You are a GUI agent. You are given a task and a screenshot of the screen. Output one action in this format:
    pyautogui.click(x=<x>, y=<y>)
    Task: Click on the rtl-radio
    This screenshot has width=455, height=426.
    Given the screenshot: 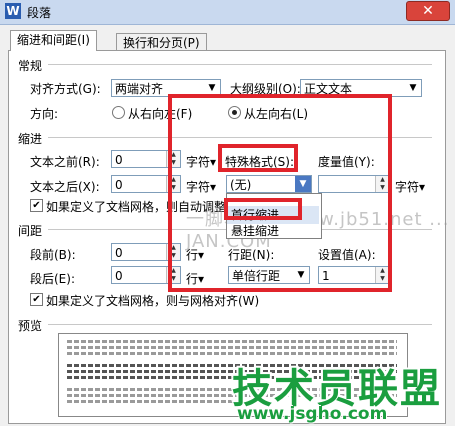 What is the action you would take?
    pyautogui.click(x=118, y=112)
    